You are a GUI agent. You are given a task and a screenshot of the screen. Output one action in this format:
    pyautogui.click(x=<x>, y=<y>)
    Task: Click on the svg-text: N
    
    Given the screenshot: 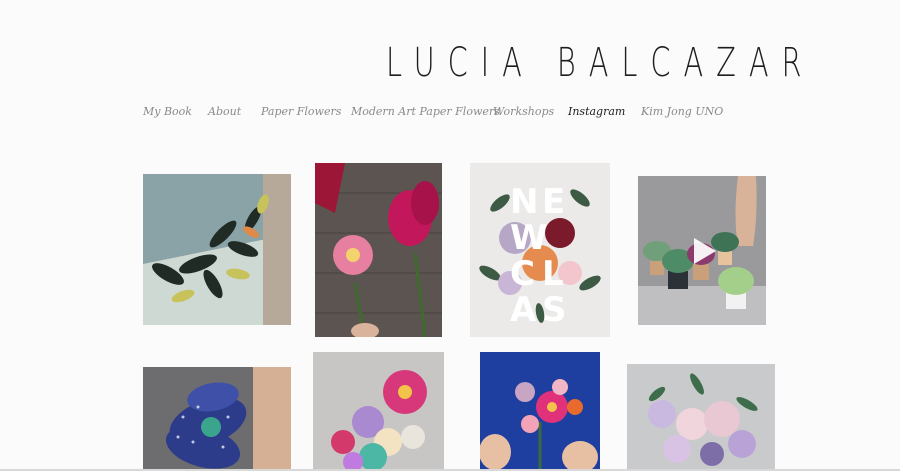 What is the action you would take?
    pyautogui.click(x=524, y=202)
    